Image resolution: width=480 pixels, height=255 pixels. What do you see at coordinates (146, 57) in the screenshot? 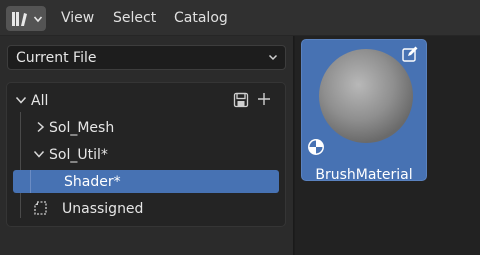
I see `library-dropdown: Current File` at bounding box center [146, 57].